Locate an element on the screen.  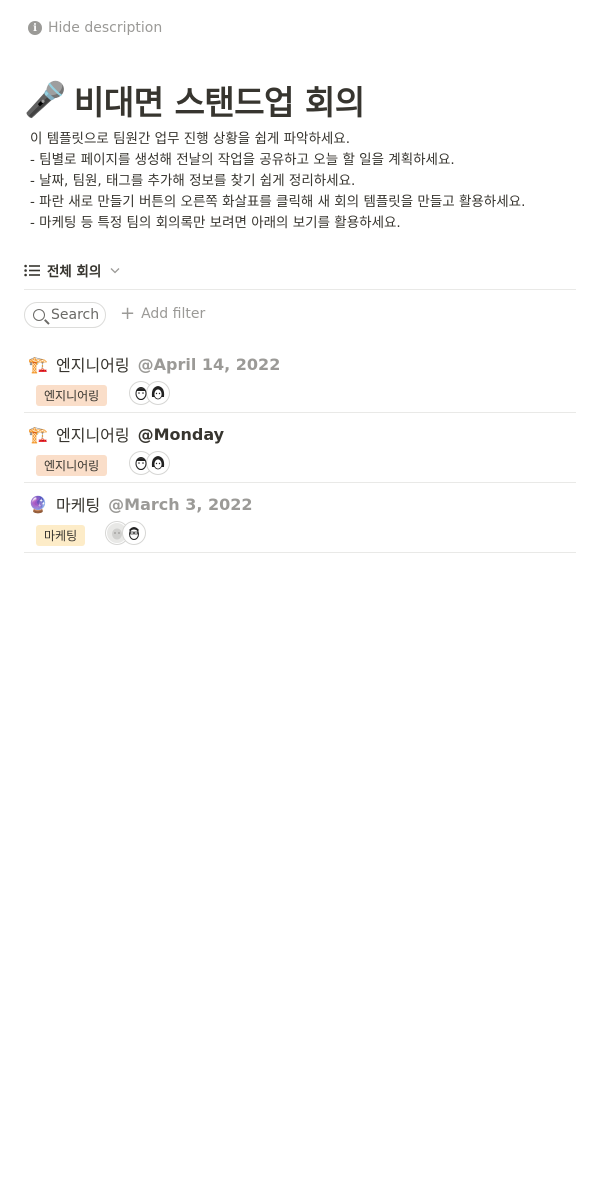
info-icon: i is located at coordinates (35, 28).